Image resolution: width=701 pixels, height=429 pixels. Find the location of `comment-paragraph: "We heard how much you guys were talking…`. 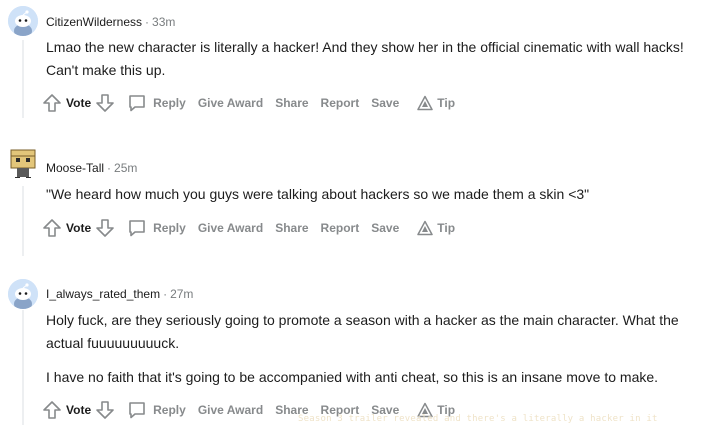

comment-paragraph: "We heard how much you guys were talking… is located at coordinates (318, 194).